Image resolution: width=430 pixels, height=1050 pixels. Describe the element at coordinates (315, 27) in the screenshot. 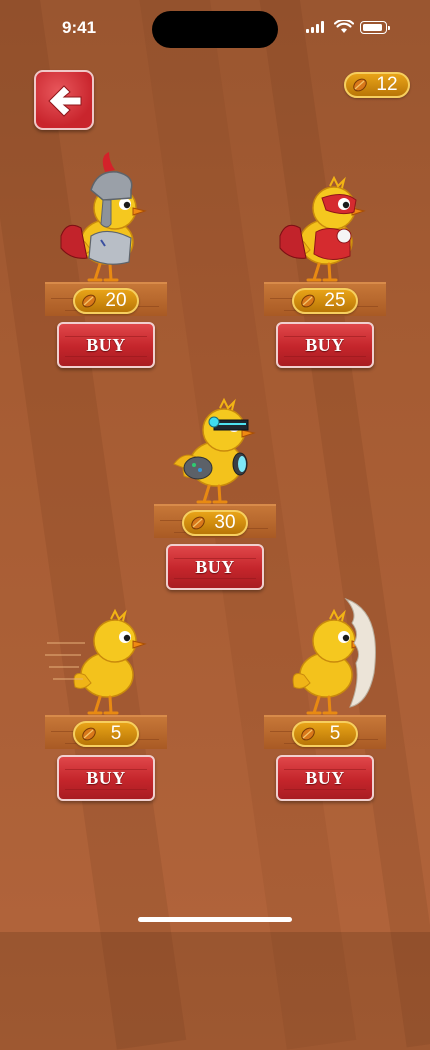

I see `cellular-signal-icon` at that location.